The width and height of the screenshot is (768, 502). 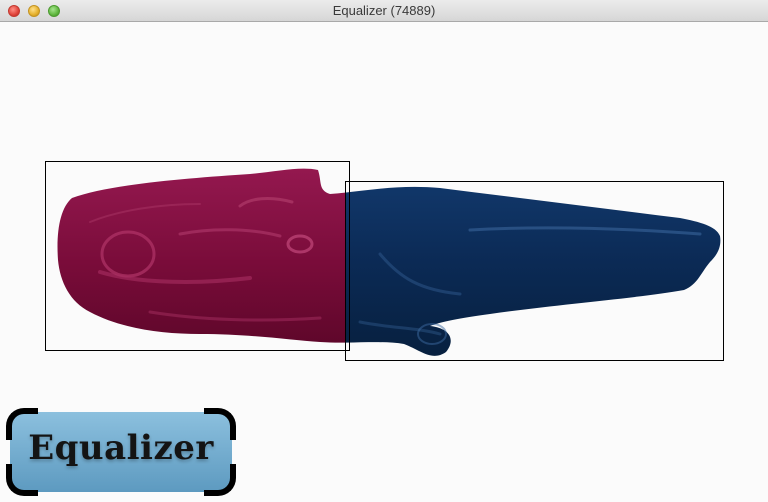 What do you see at coordinates (121, 448) in the screenshot?
I see `logo-text: Equalizer` at bounding box center [121, 448].